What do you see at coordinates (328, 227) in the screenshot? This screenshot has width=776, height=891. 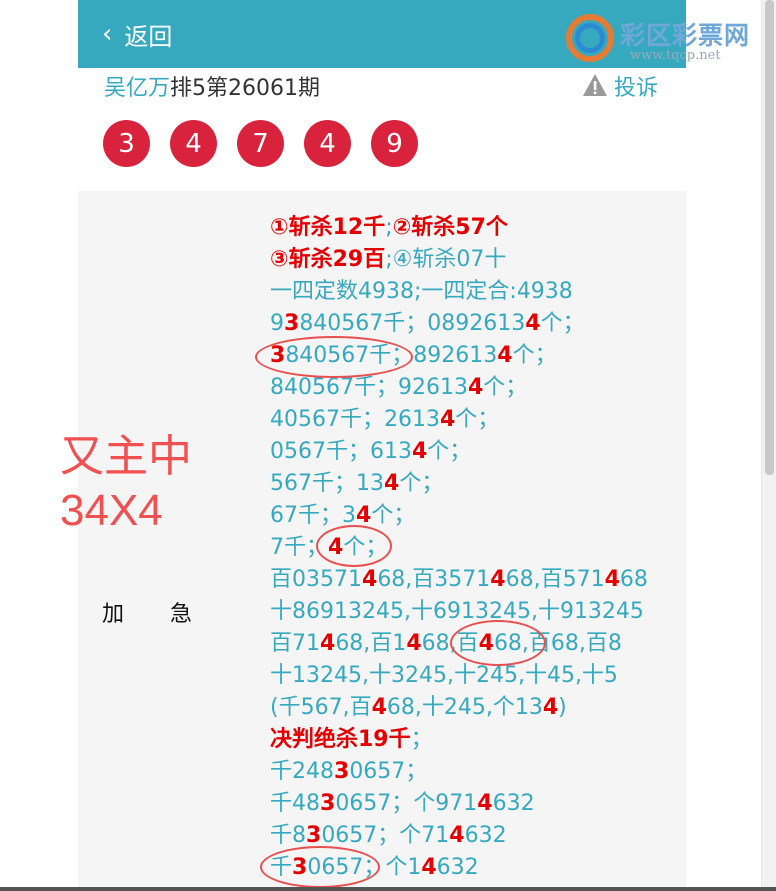 I see `line-segment: ①斩杀12千` at bounding box center [328, 227].